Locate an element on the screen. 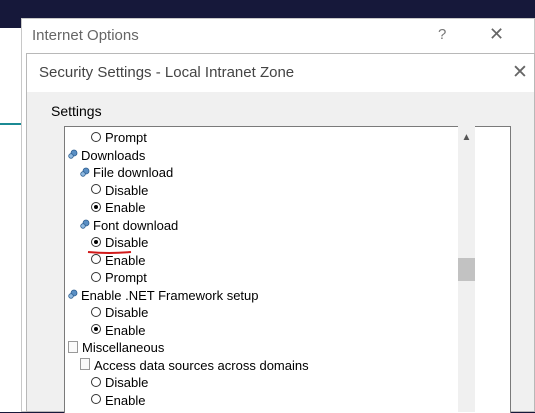 Image resolution: width=535 pixels, height=413 pixels. settings-scrollbar: ▲ is located at coordinates (466, 269).